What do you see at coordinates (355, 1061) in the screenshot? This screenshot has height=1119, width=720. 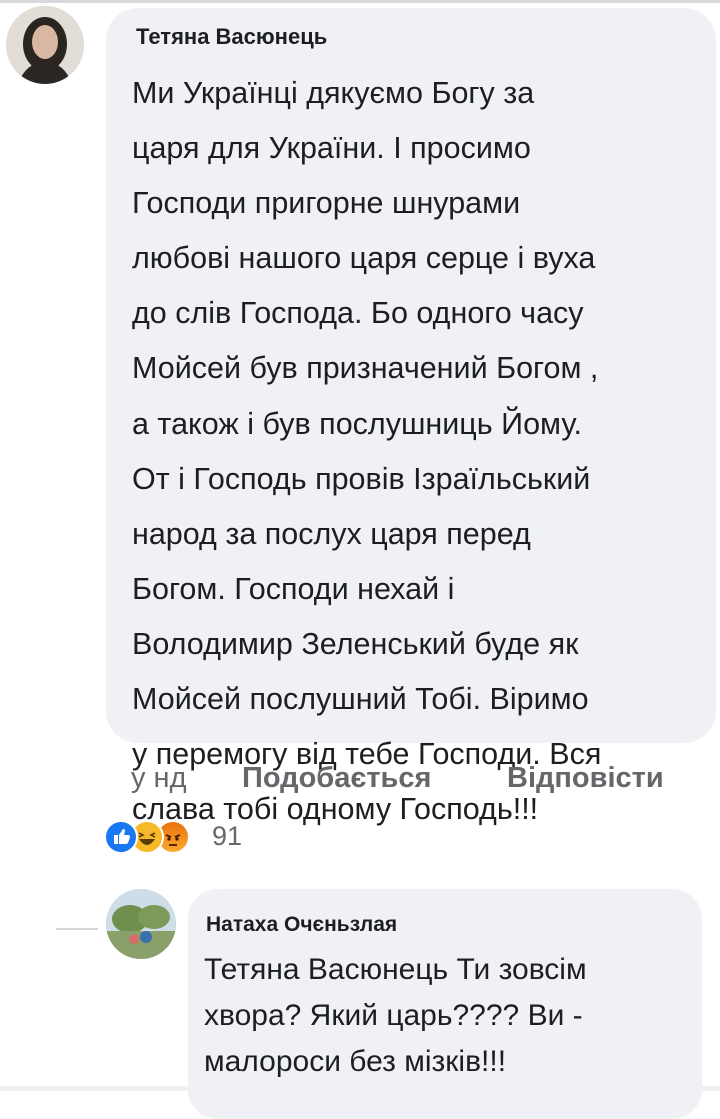 I see `reply-line: малороси без мізків!!!` at bounding box center [355, 1061].